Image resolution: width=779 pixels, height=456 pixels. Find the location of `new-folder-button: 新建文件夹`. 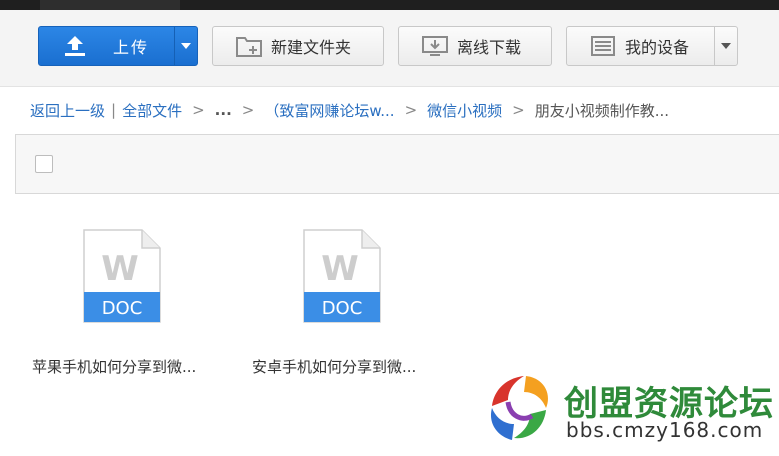

new-folder-button: 新建文件夹 is located at coordinates (298, 46).